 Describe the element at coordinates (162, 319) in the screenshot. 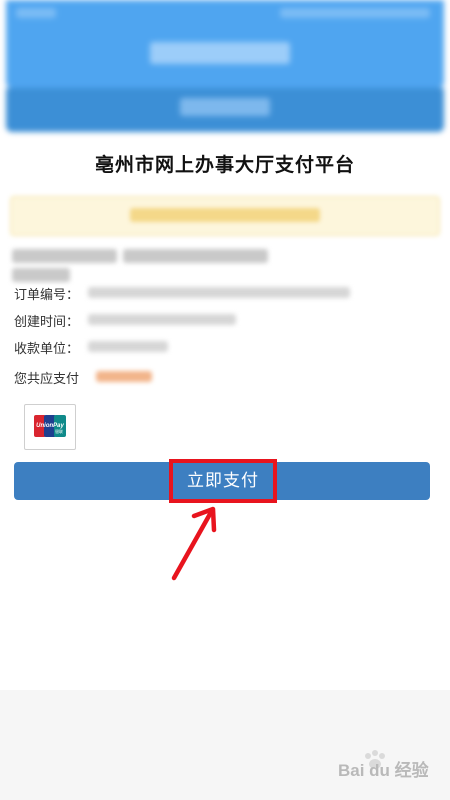

I see `created-time-value` at that location.